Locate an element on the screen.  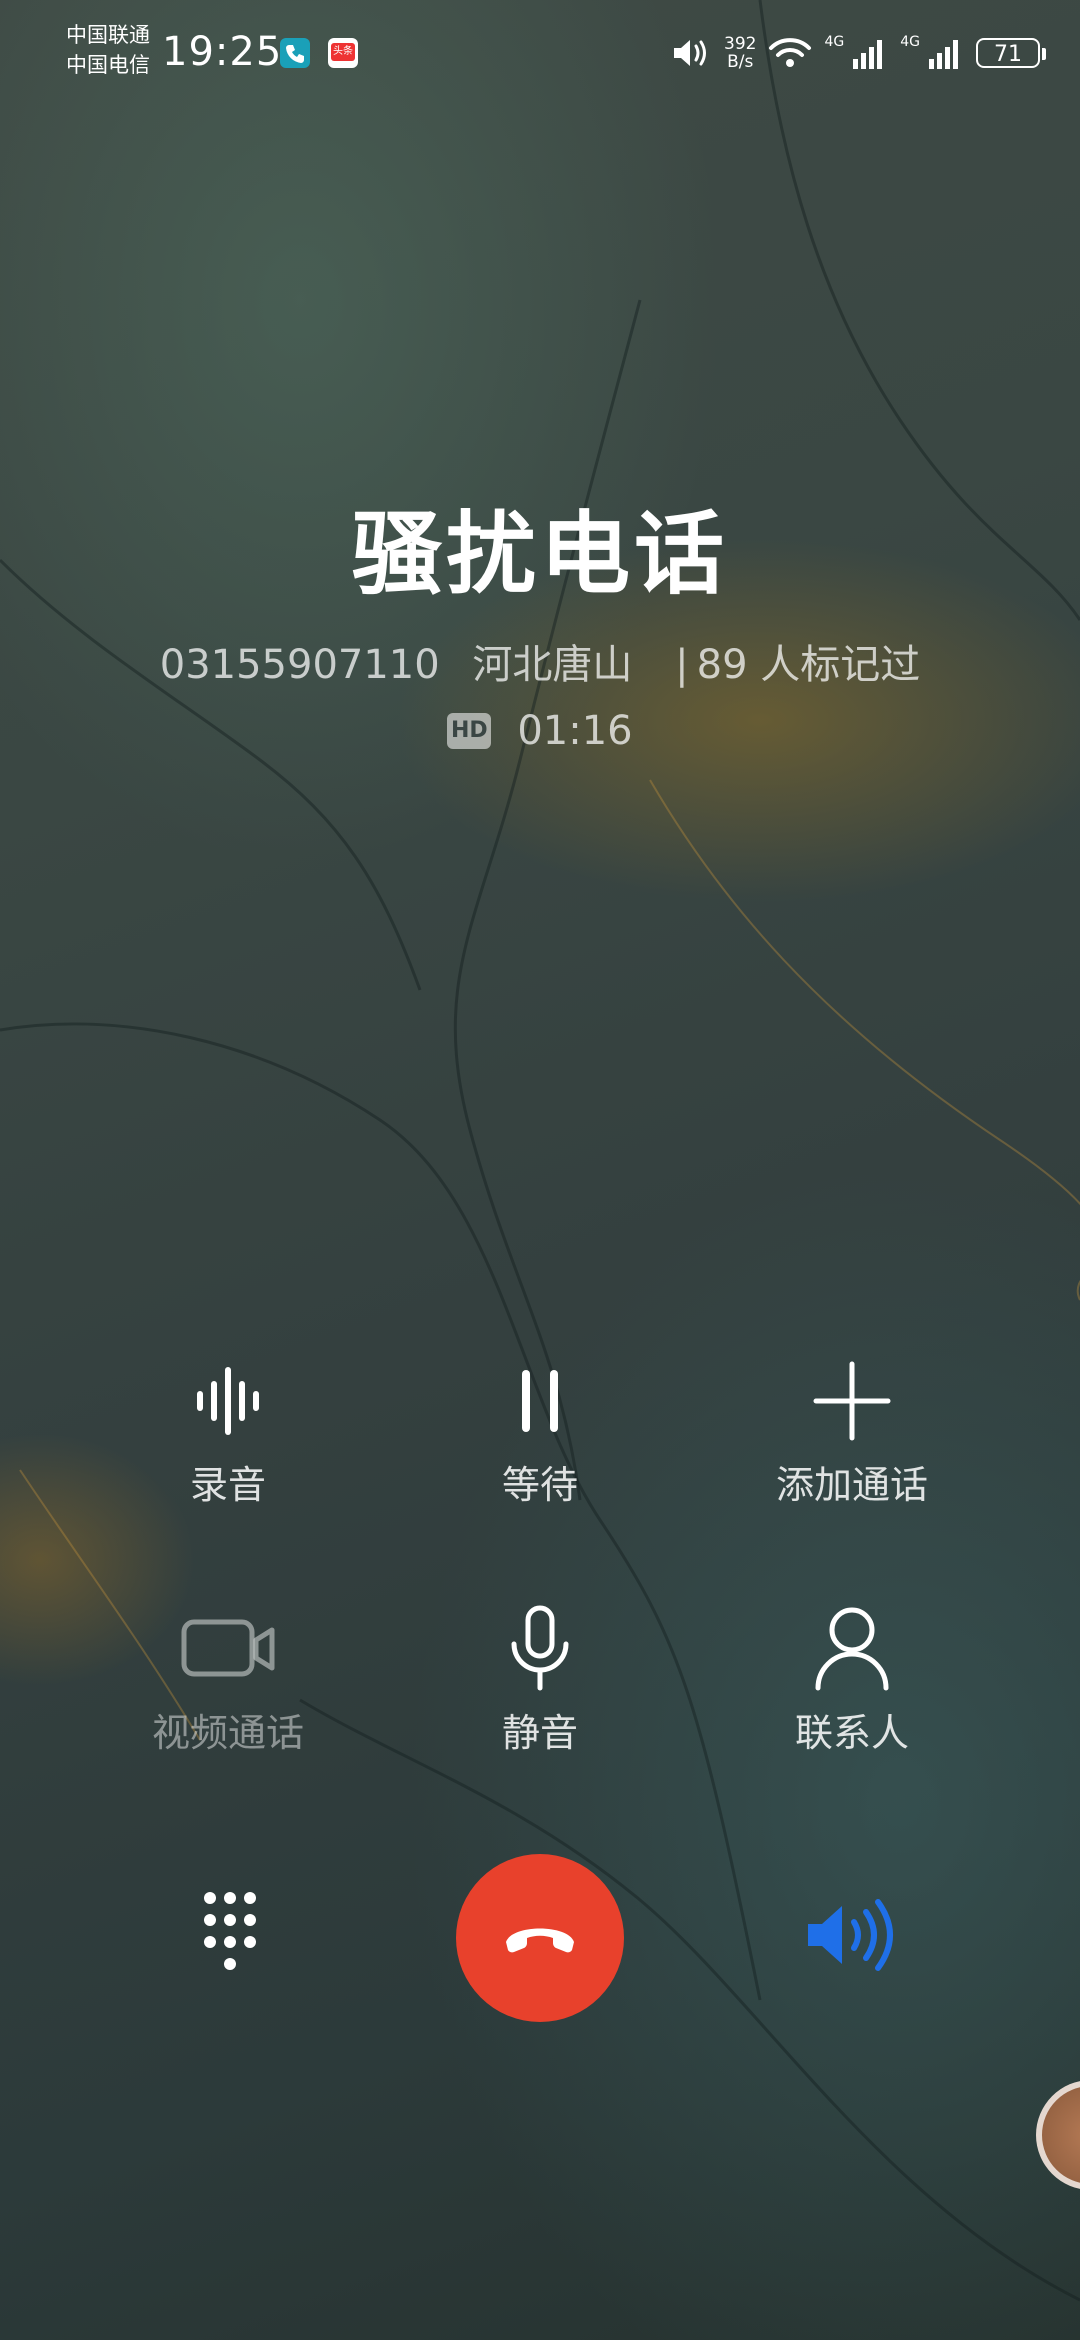
video-call-button: 视频通话 is located at coordinates (228, 1680).